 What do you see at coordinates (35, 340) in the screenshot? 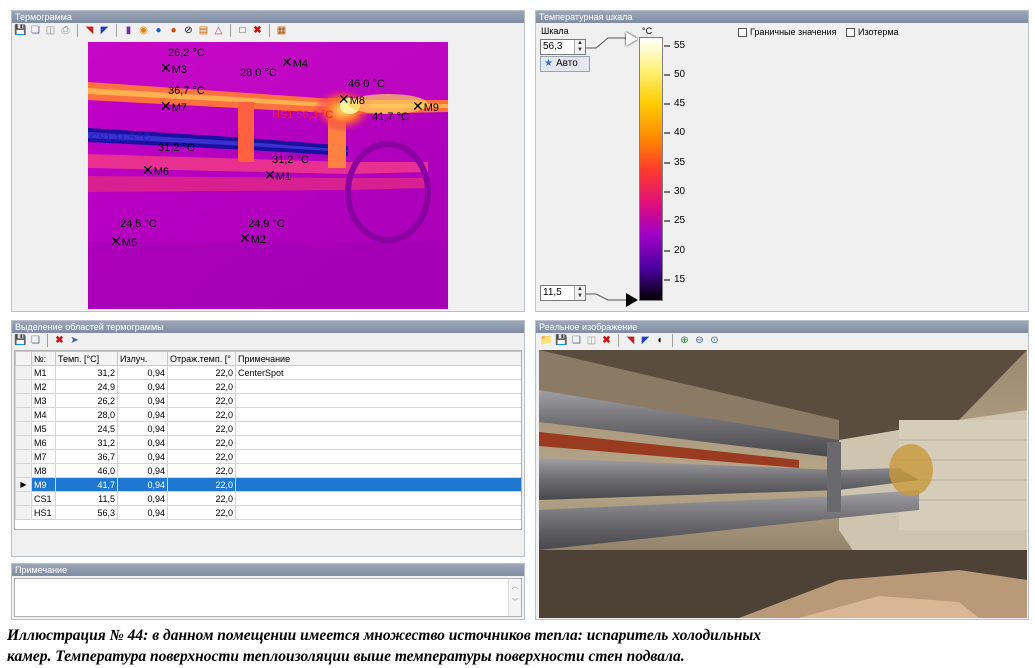
I see `copy-icon: ❏` at bounding box center [35, 340].